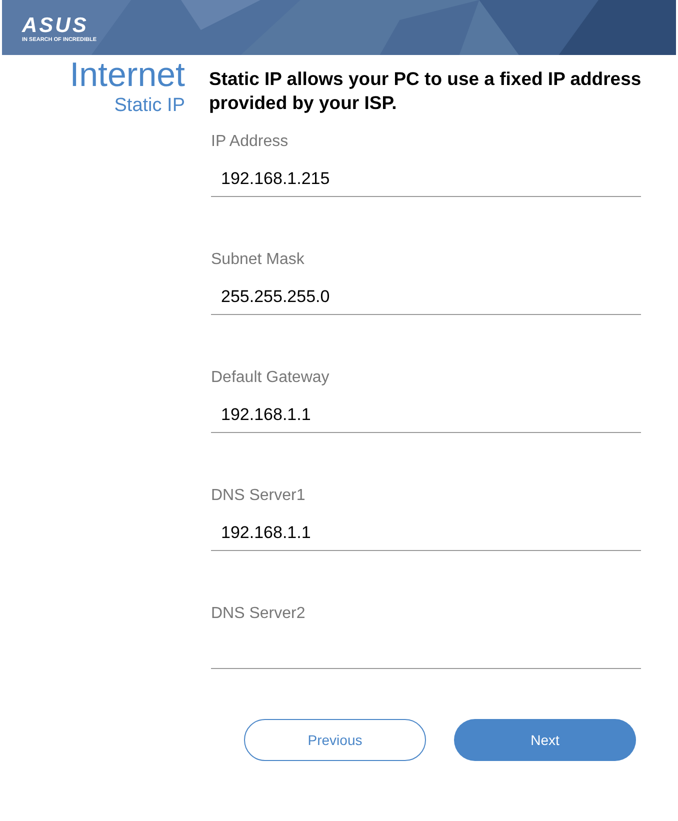  Describe the element at coordinates (250, 142) in the screenshot. I see `field-label: IP Address` at that location.